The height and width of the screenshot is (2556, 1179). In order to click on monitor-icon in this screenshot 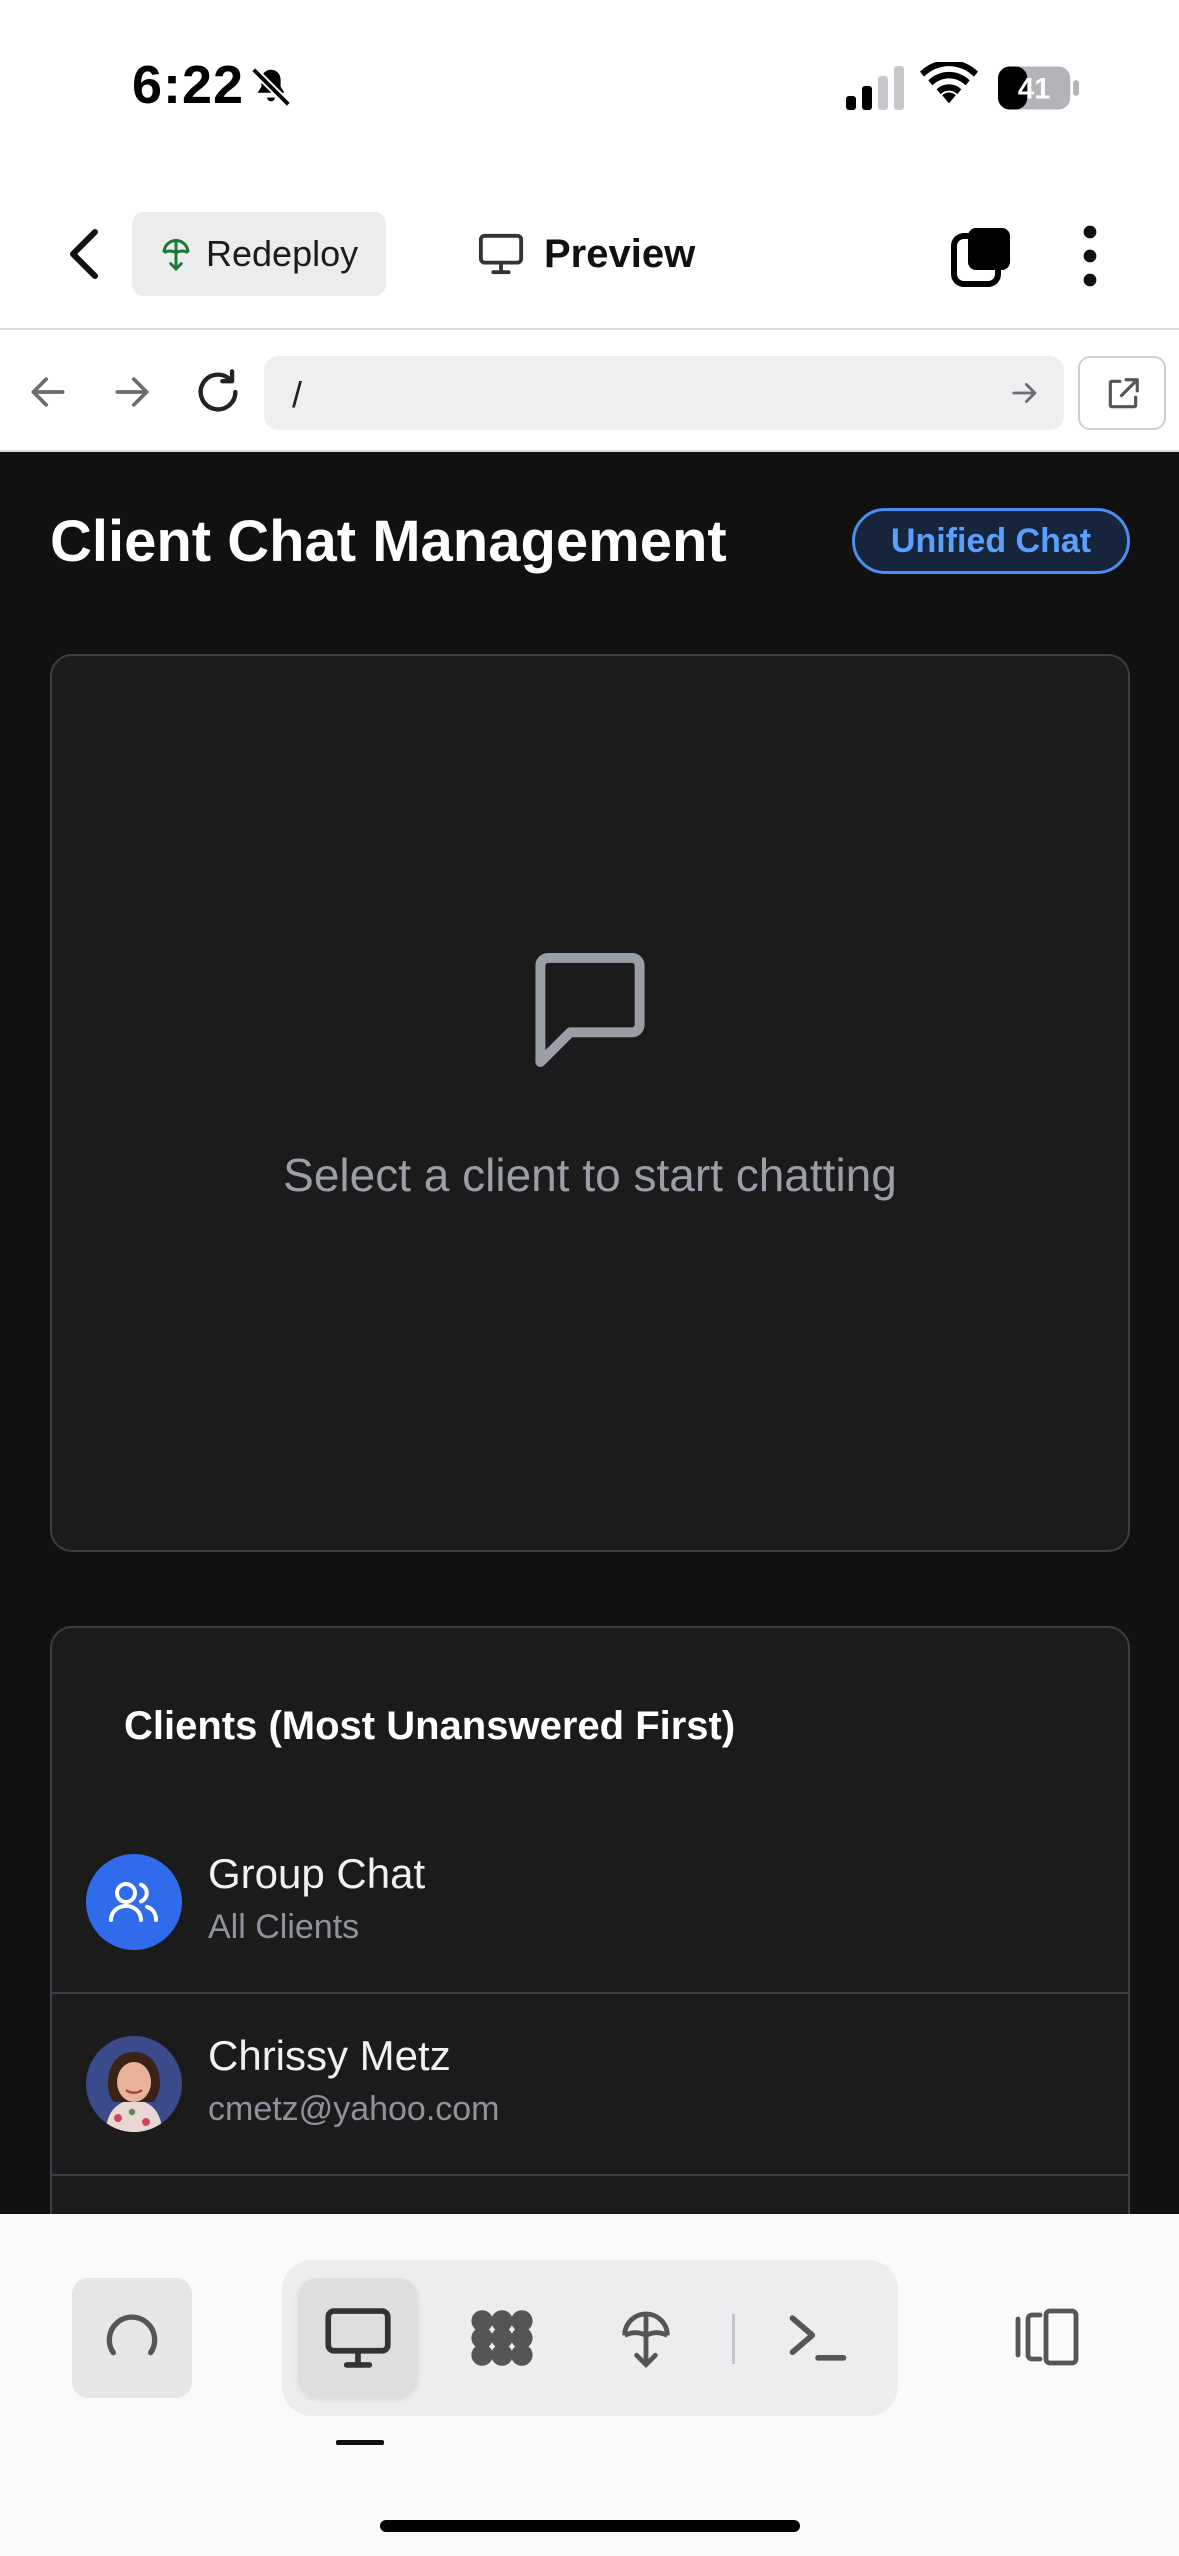, I will do `click(501, 254)`.